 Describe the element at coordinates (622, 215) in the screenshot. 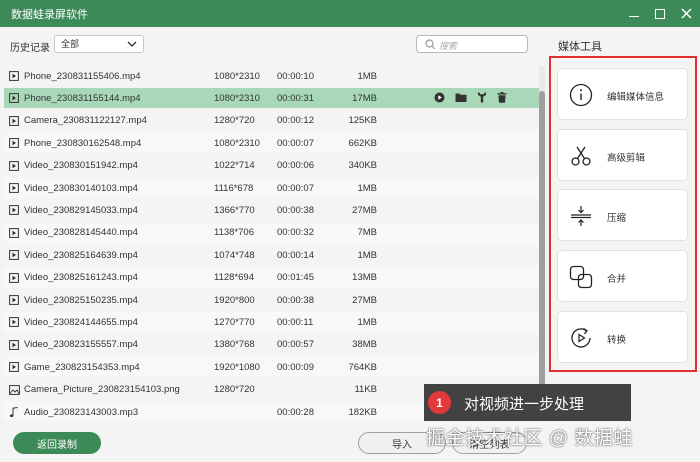

I see `compress-button: 压缩` at that location.